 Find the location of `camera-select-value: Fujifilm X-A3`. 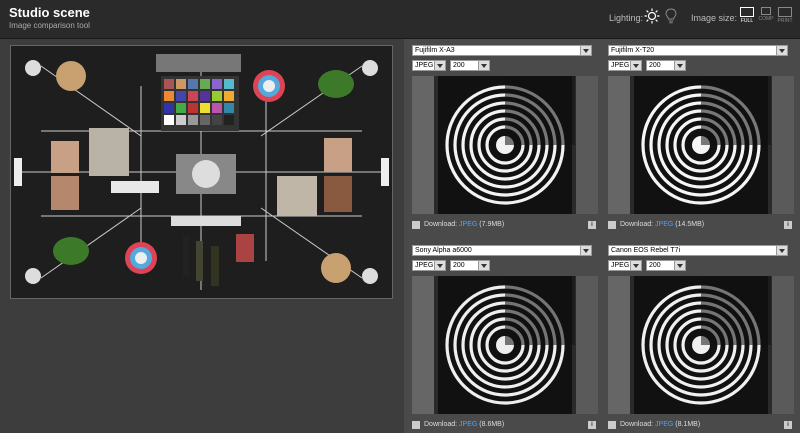

camera-select-value: Fujifilm X-A3 is located at coordinates (435, 50).